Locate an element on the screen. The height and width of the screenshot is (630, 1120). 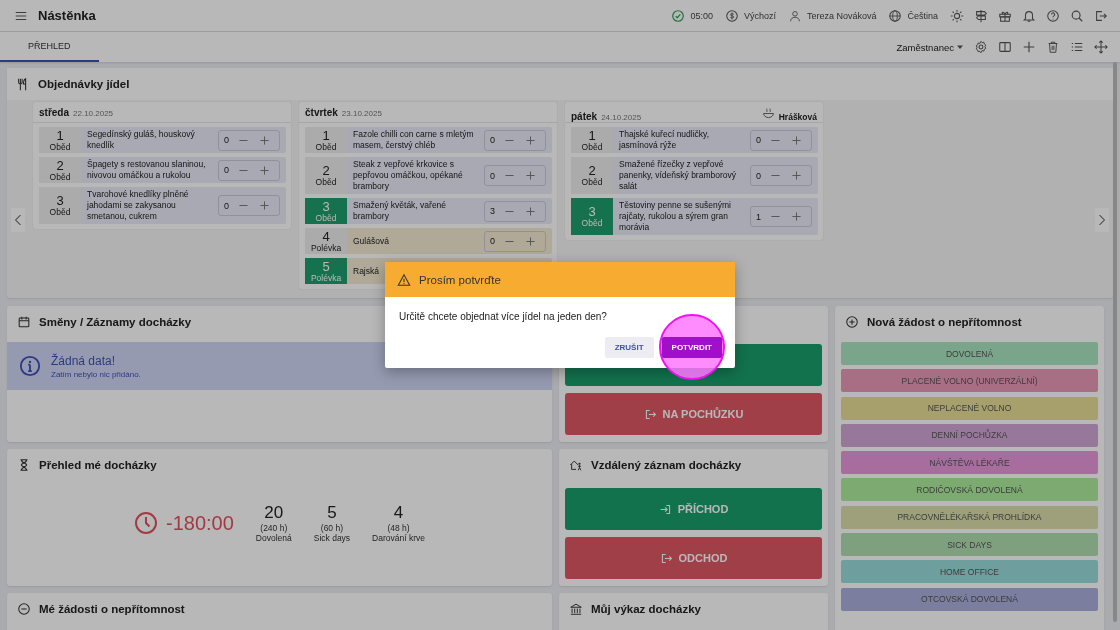
panel-title: Objednávky jídel is located at coordinates (84, 84).